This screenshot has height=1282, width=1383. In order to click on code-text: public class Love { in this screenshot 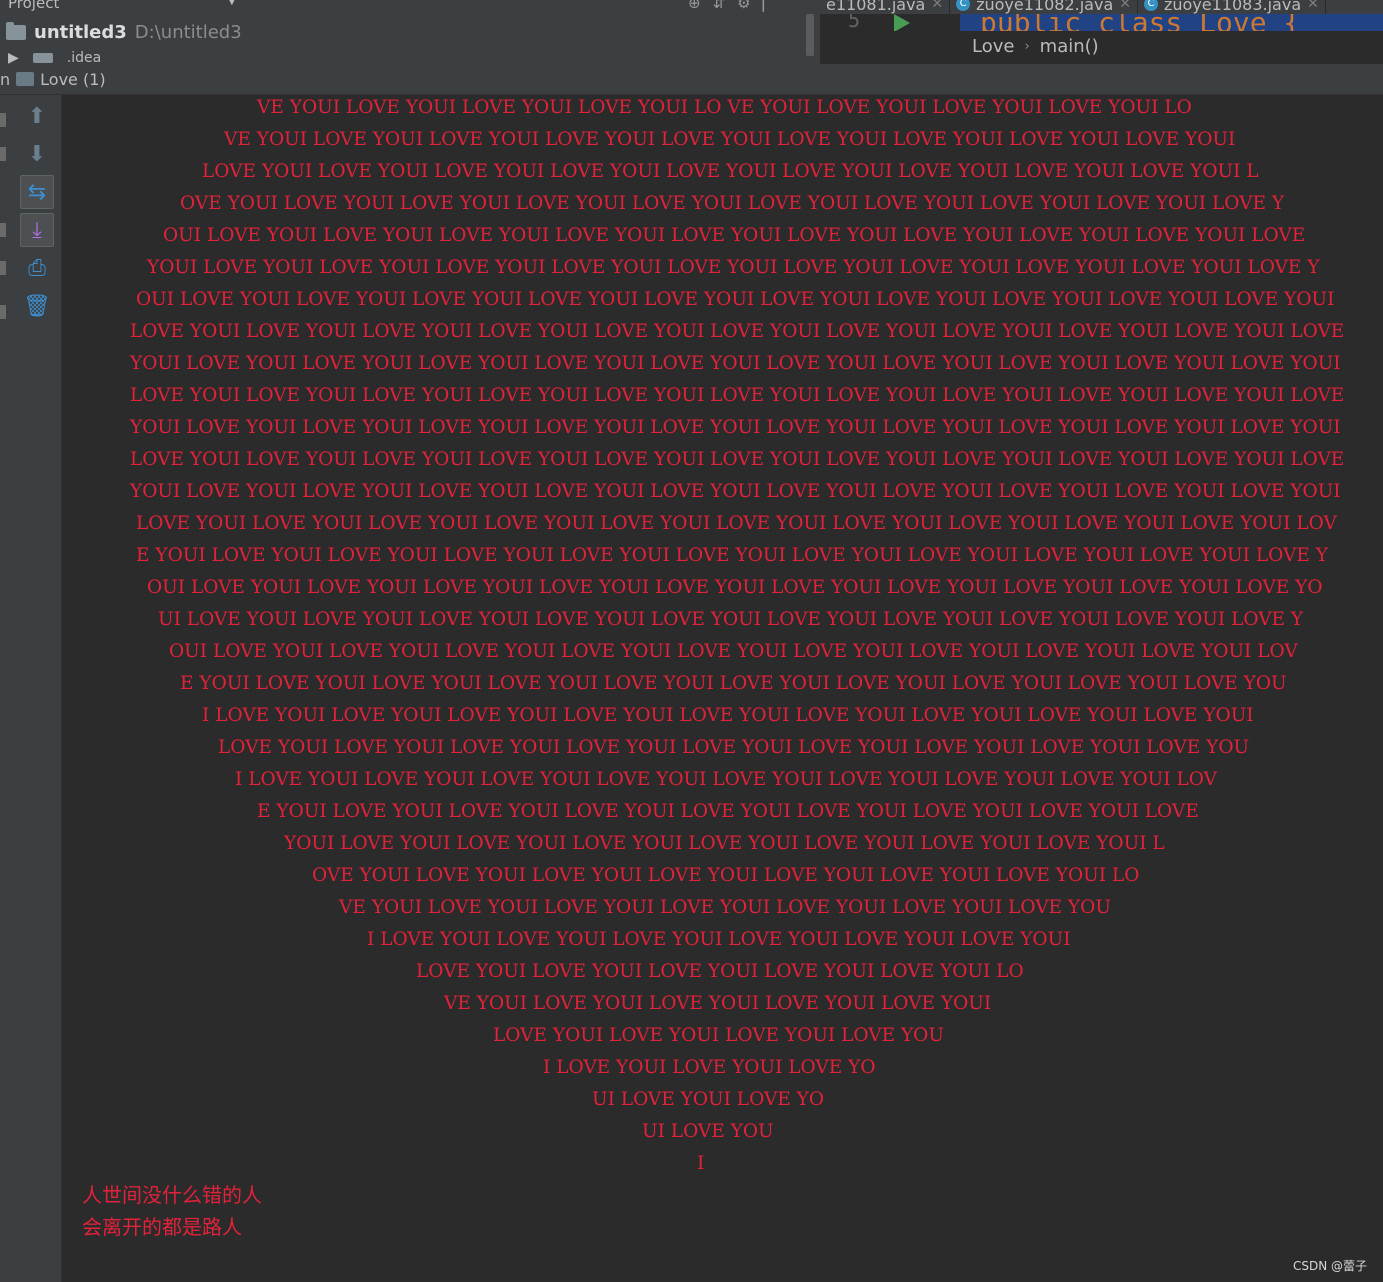, I will do `click(1171, 22)`.